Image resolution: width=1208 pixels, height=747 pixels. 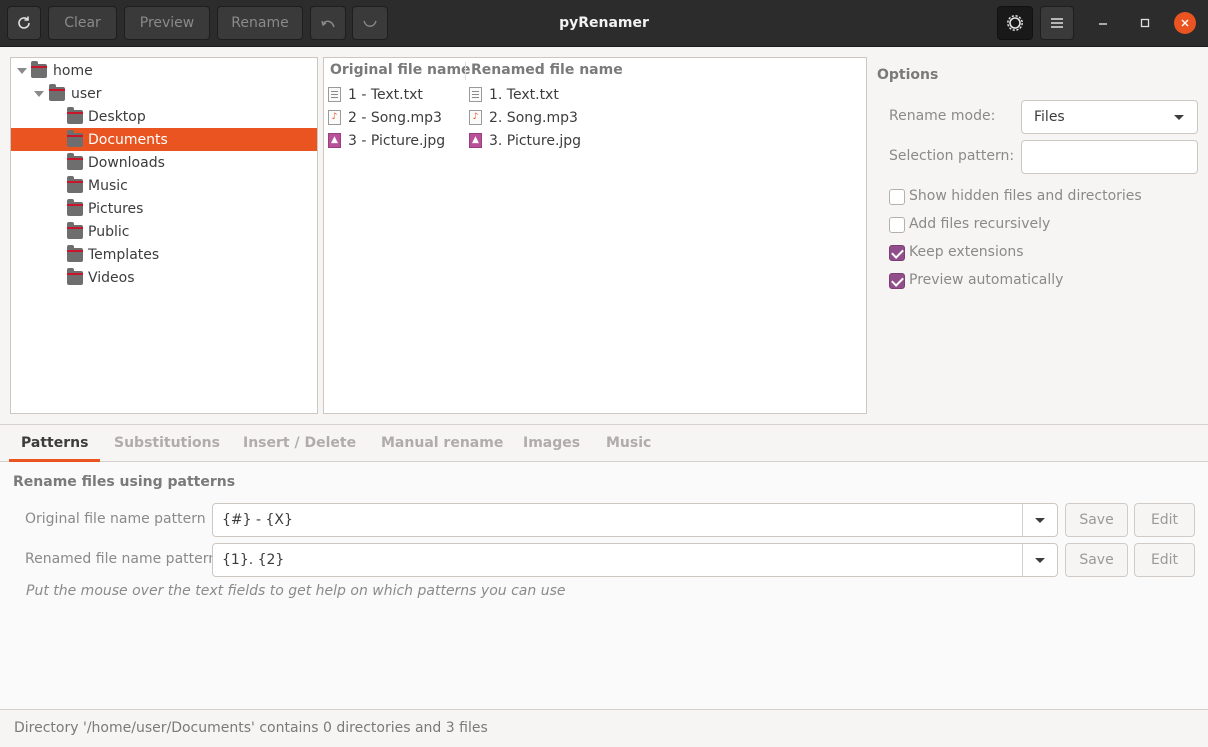 I want to click on add-recursive-label: Add files recursively, so click(x=979, y=224).